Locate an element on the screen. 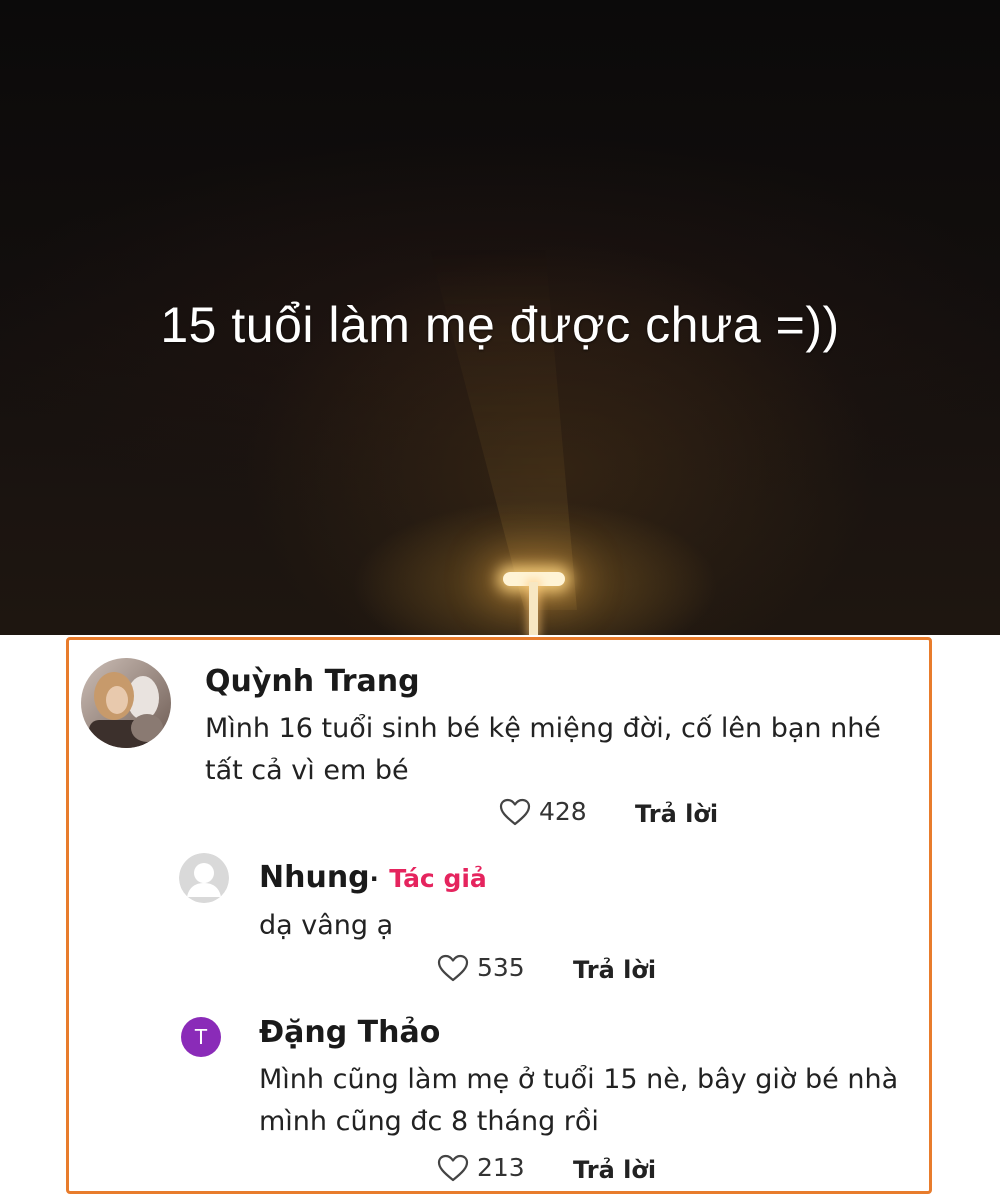 Image resolution: width=1000 pixels, height=1200 pixels. like-button: 213 is located at coordinates (481, 1167).